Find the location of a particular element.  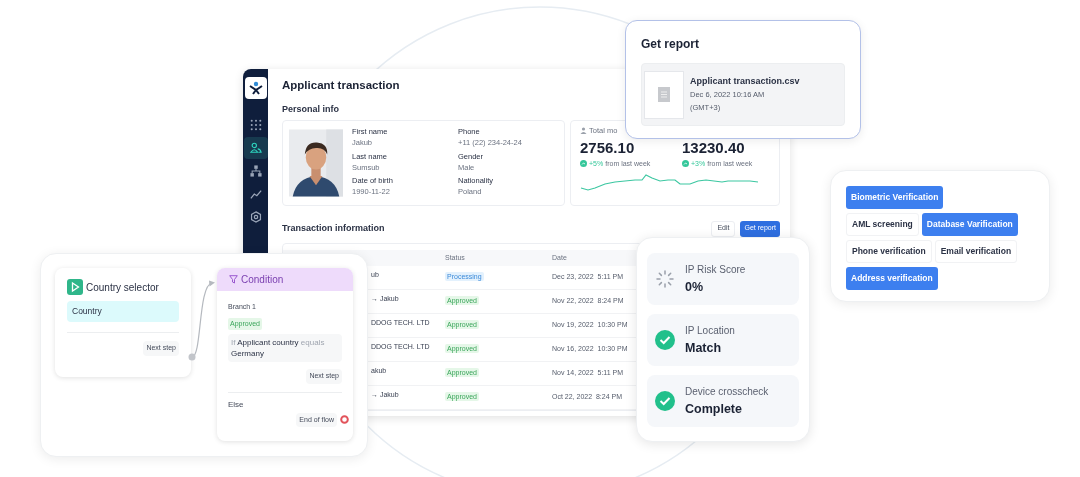

verification-chip: Email verification is located at coordinates (976, 251).